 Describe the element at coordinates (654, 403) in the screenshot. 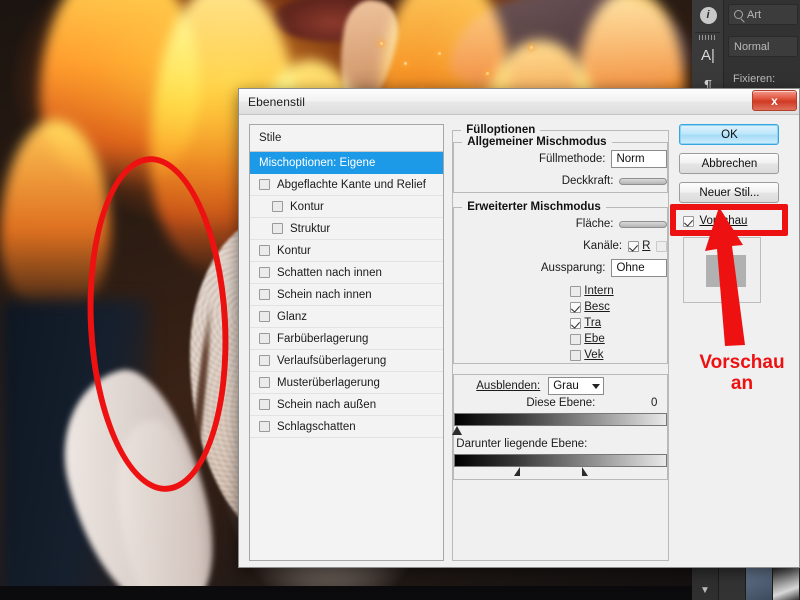

I see `this-layer-value: 0` at that location.